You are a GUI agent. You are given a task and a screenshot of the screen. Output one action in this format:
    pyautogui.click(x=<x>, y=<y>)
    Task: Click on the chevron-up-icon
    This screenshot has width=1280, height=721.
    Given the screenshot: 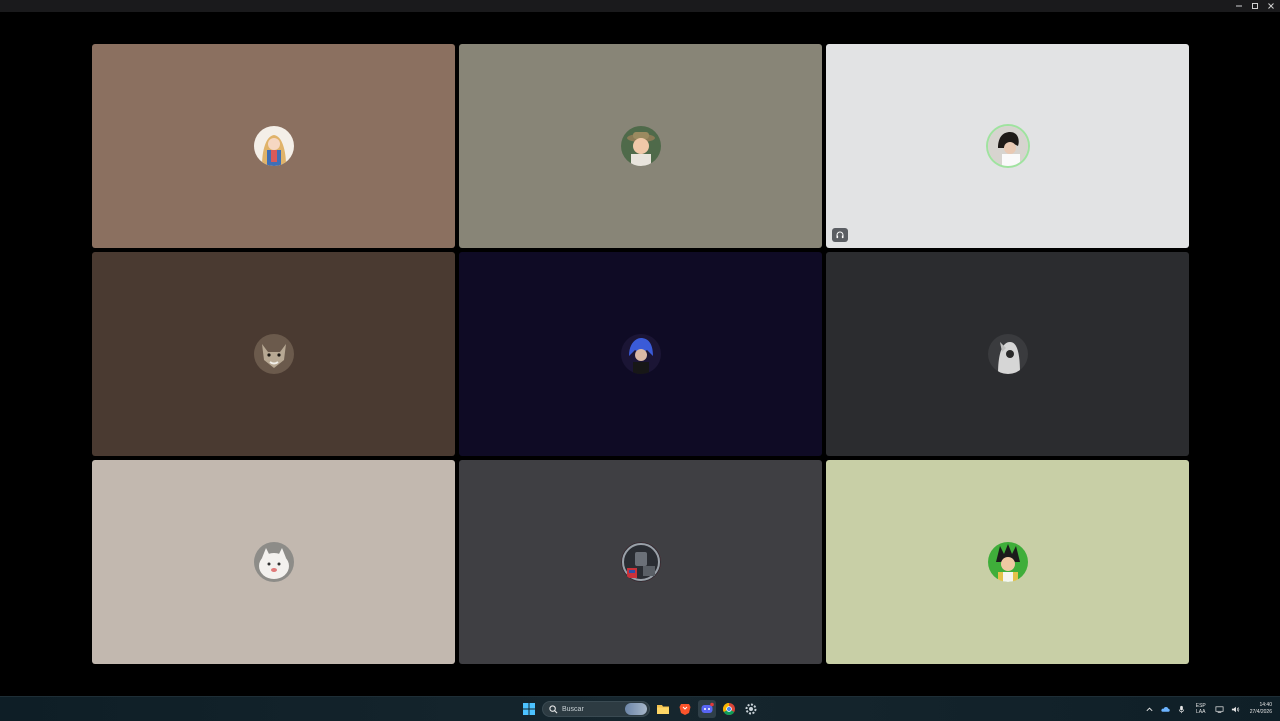 What is the action you would take?
    pyautogui.click(x=1150, y=709)
    